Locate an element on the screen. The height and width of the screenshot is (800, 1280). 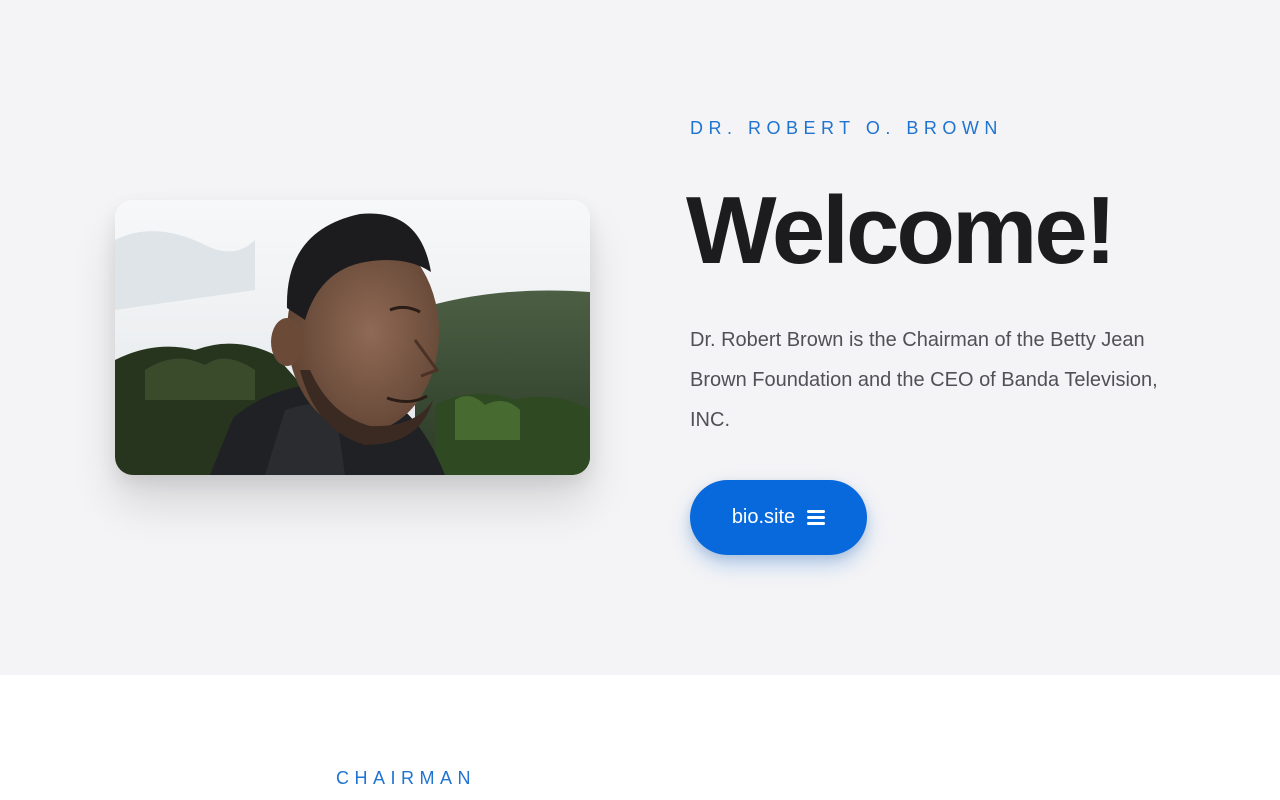
section-eyebrow: CHAIRMAN is located at coordinates (406, 778).